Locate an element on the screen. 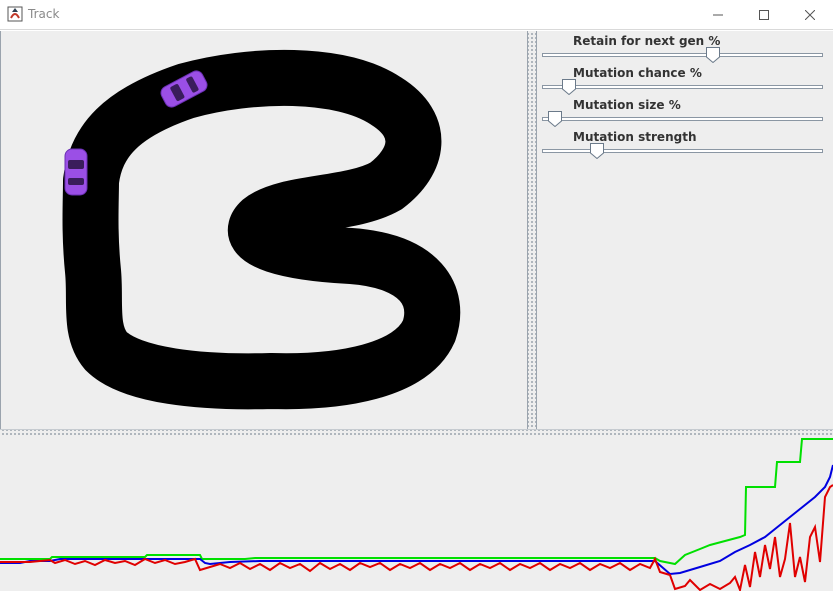 This screenshot has width=833, height=591. title-bar: Track is located at coordinates (416, 15).